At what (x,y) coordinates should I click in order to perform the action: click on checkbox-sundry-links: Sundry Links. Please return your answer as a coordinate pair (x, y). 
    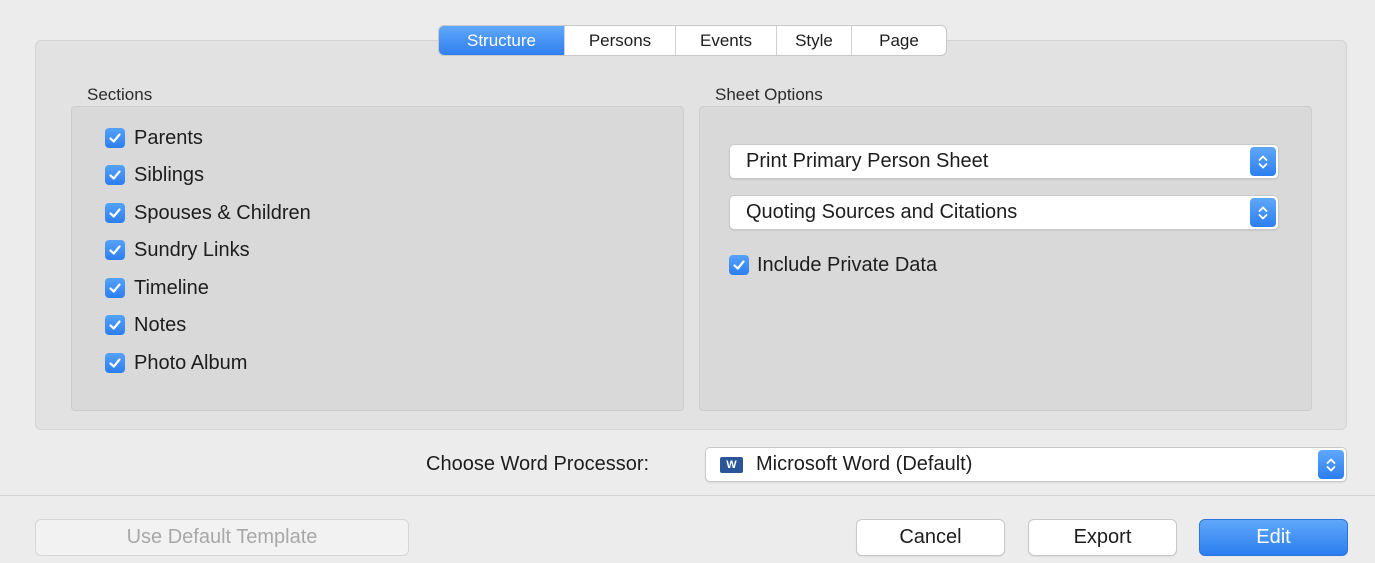
    Looking at the image, I should click on (177, 250).